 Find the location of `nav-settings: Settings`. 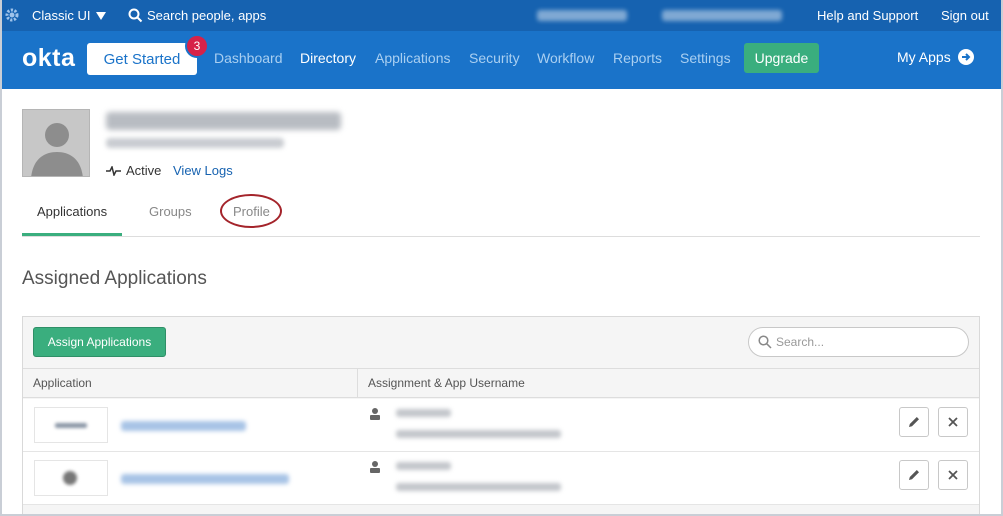

nav-settings: Settings is located at coordinates (705, 58).